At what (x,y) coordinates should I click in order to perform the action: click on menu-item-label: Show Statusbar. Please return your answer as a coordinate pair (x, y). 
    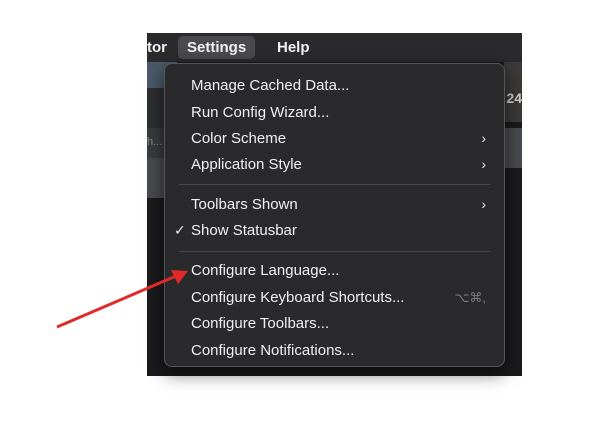
    Looking at the image, I should click on (244, 230).